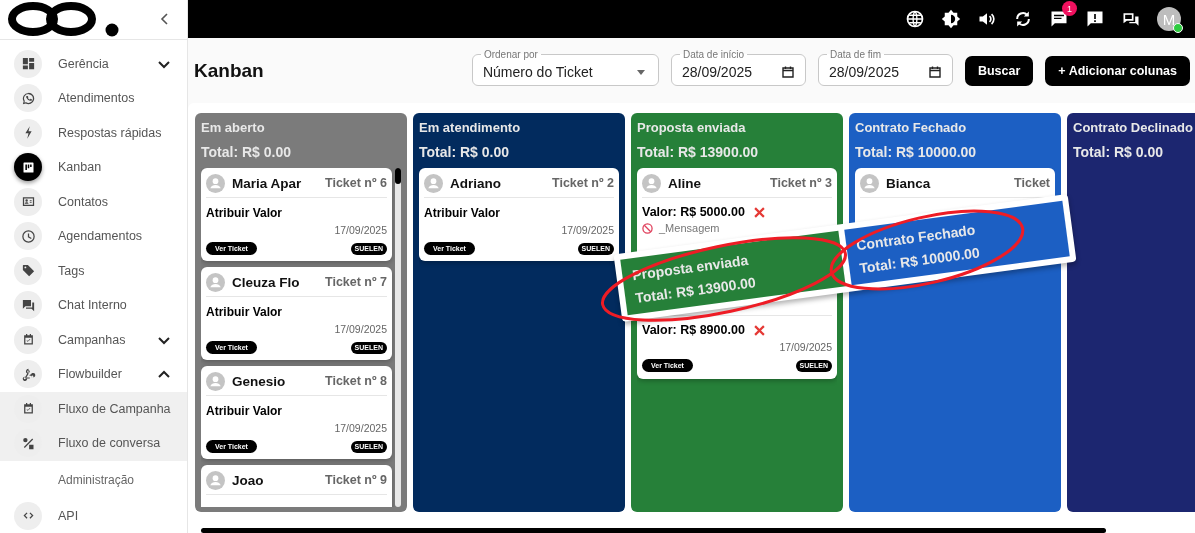  Describe the element at coordinates (93, 132) in the screenshot. I see `sidebar-item: Respostas rápidas` at that location.